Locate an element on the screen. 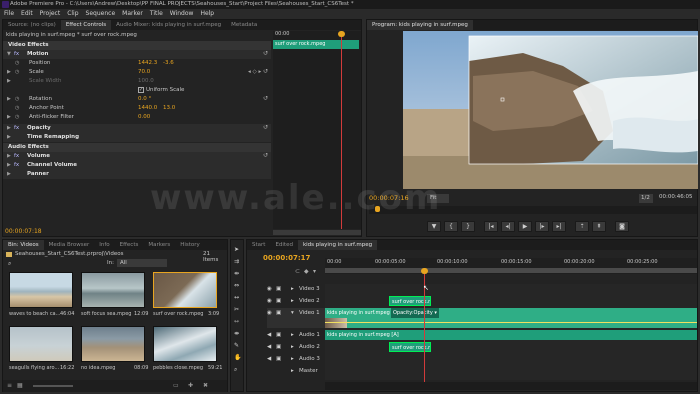 The width and height of the screenshot is (700, 394). opacity-keyframe-menu: Opacity:Opacity ▾ is located at coordinates (415, 313).